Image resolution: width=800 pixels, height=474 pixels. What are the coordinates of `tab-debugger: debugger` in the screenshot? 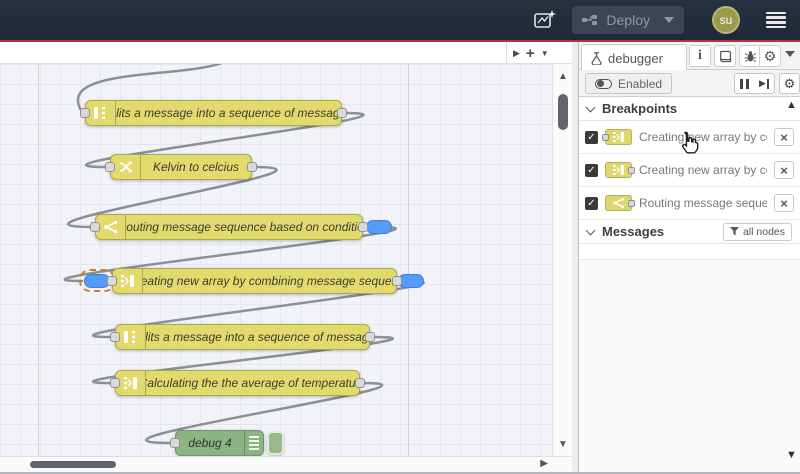 It's located at (634, 57).